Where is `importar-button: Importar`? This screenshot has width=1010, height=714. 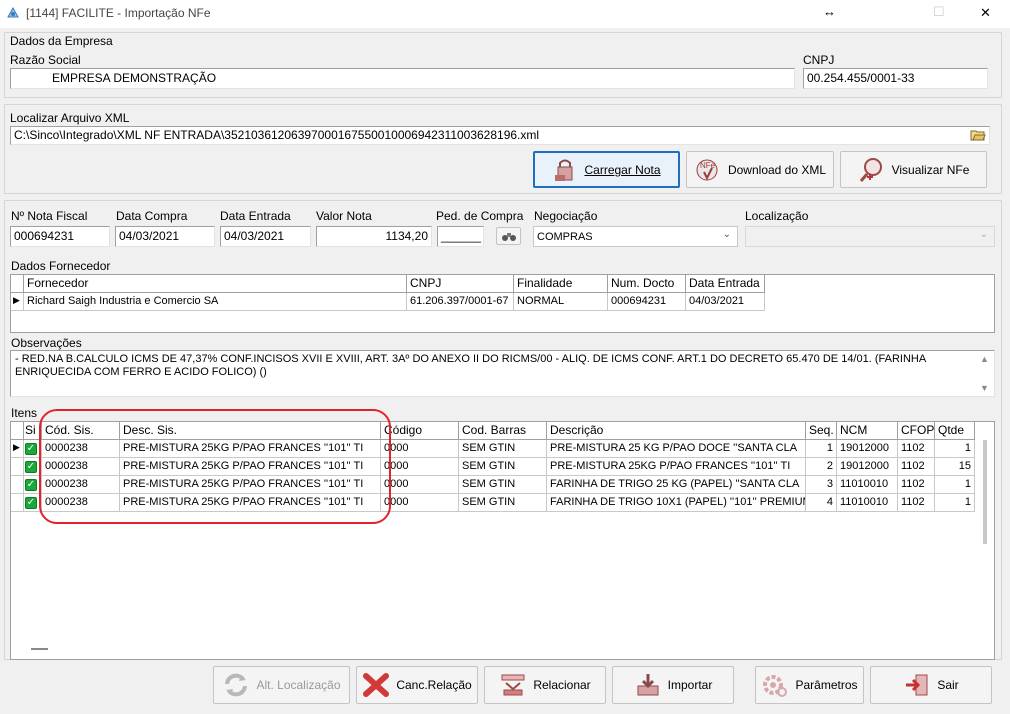 importar-button: Importar is located at coordinates (673, 685).